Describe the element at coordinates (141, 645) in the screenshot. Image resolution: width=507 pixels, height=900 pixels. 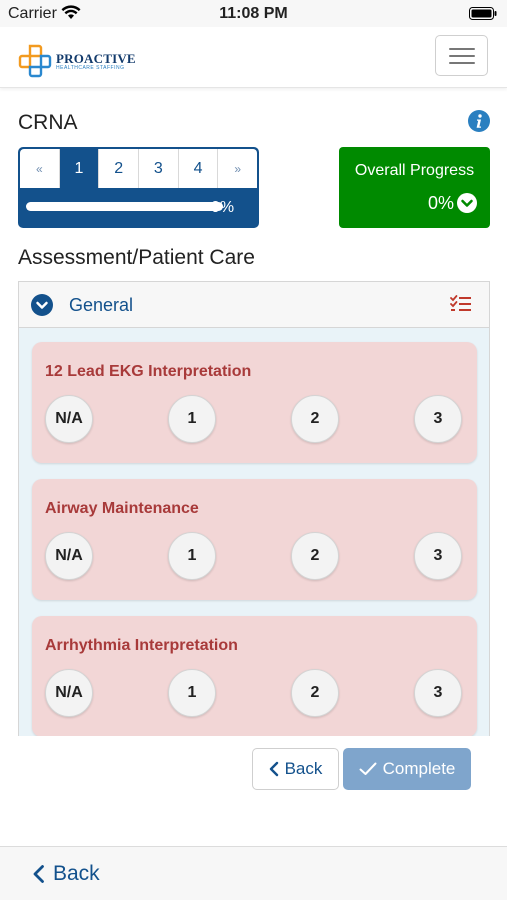
I see `skill-name: Arrhythmia Interpretation` at that location.